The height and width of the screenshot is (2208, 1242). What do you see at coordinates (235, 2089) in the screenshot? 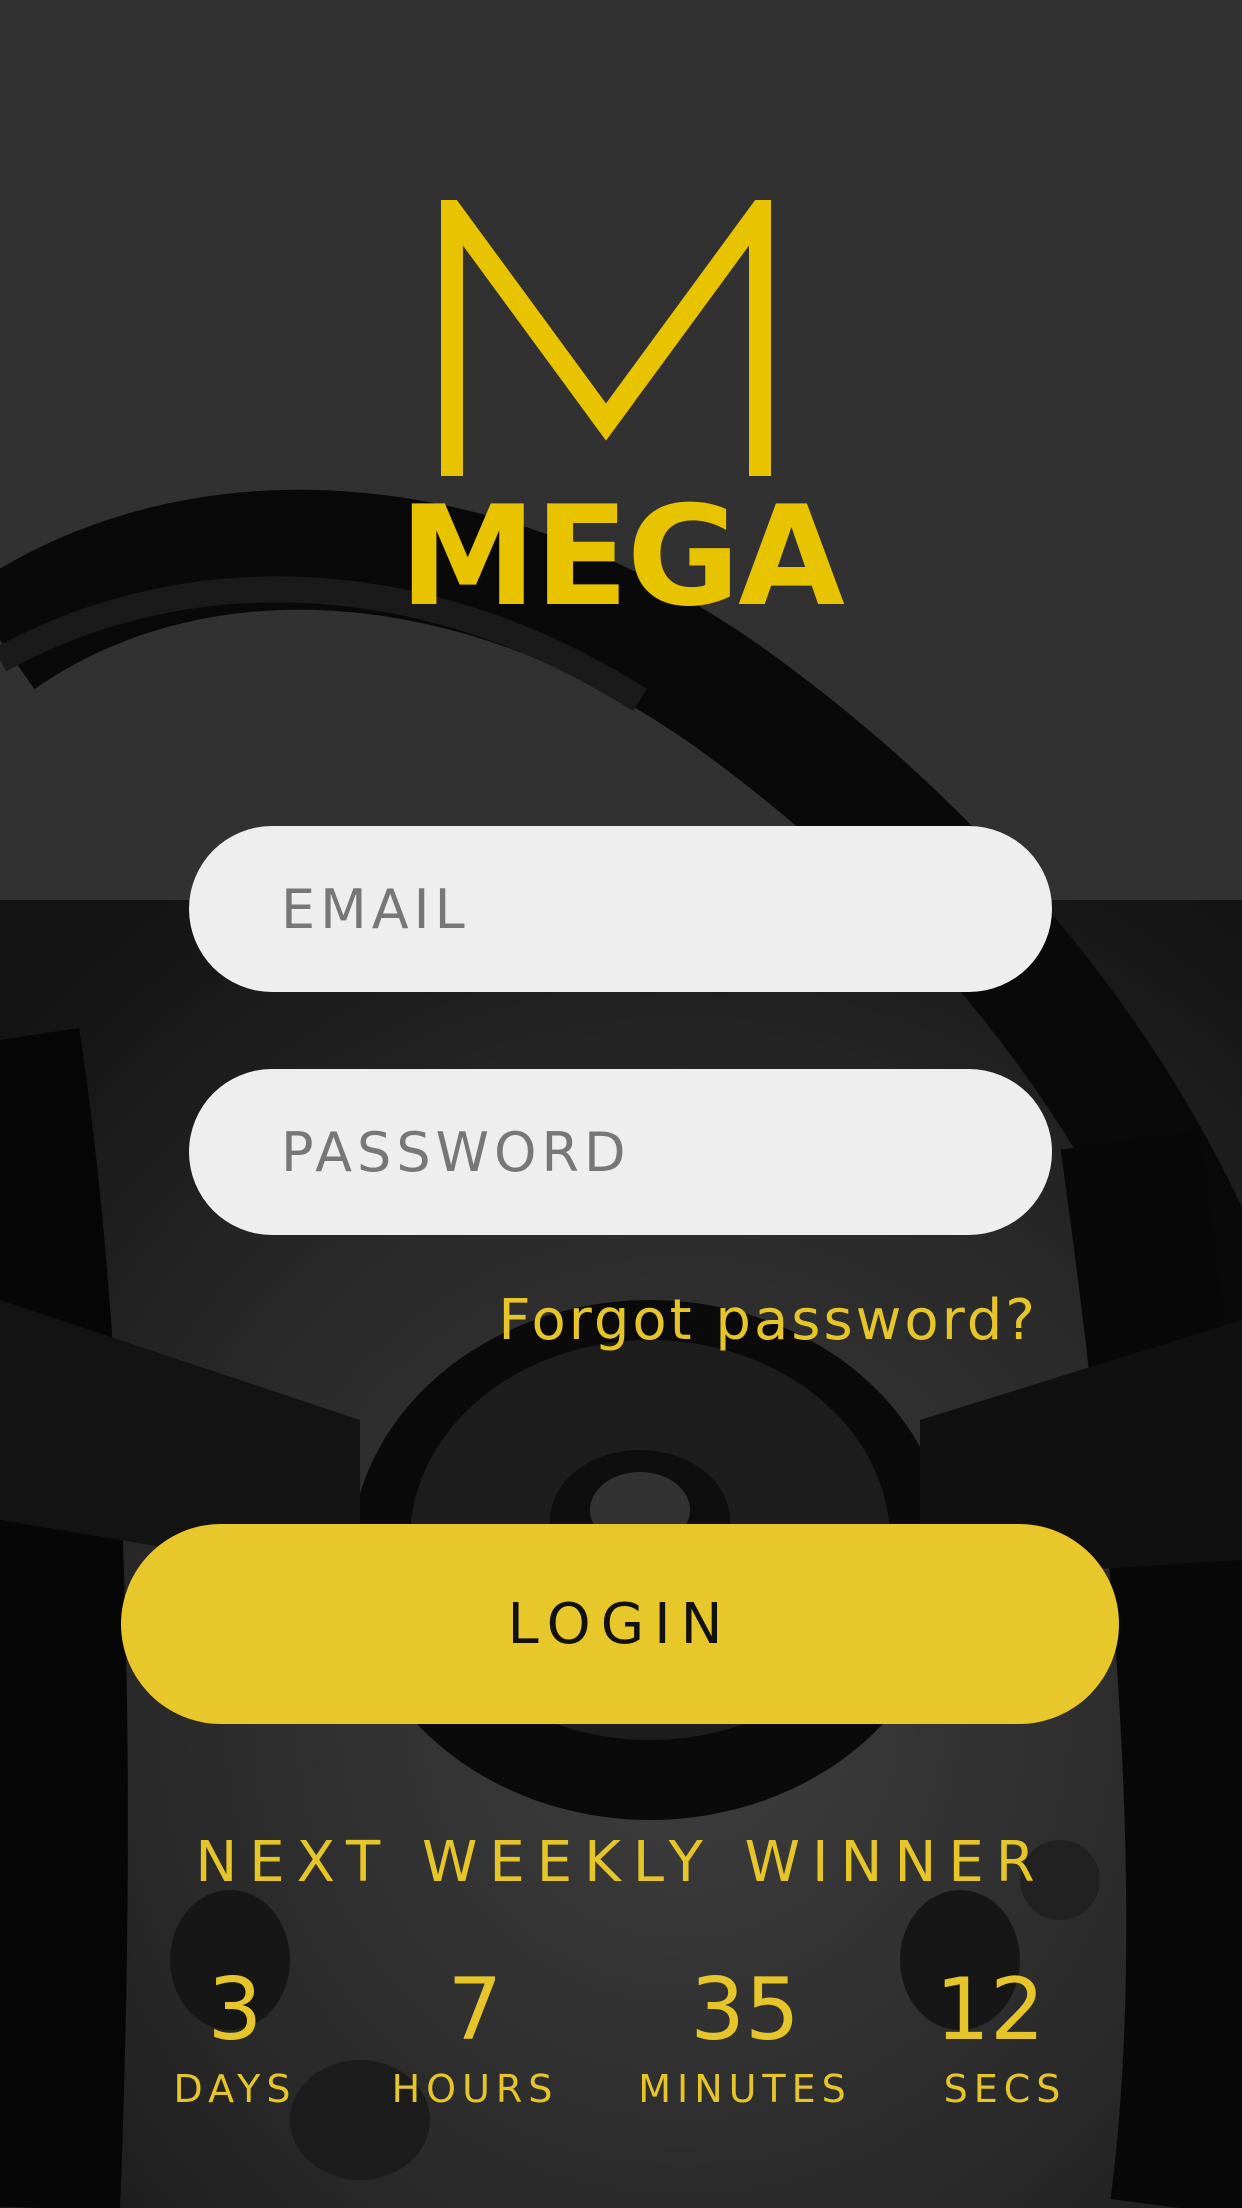
I see `countdown-days-label: DAYS` at bounding box center [235, 2089].